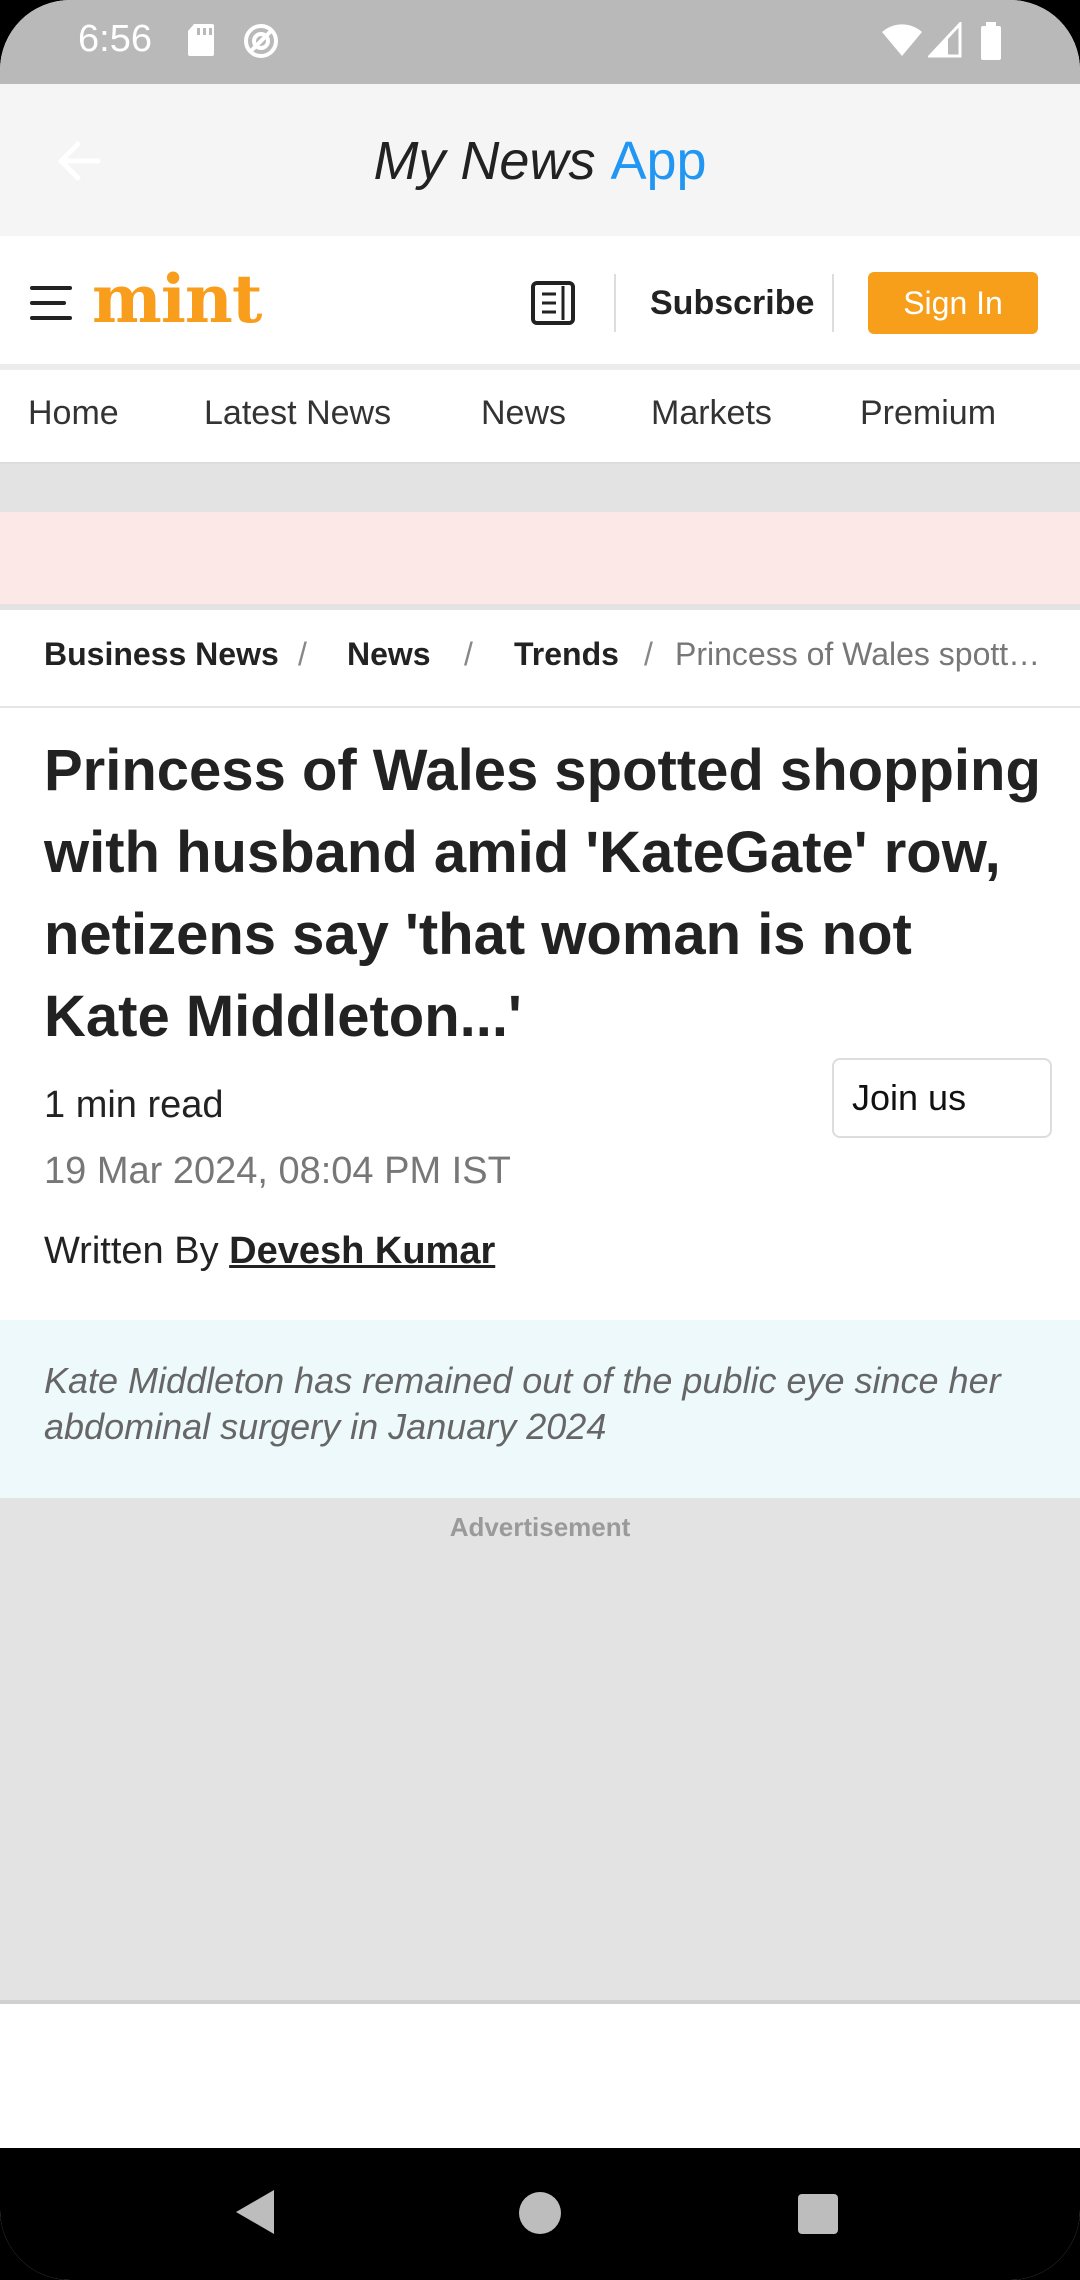  What do you see at coordinates (540, 558) in the screenshot?
I see `banner-placeholder` at bounding box center [540, 558].